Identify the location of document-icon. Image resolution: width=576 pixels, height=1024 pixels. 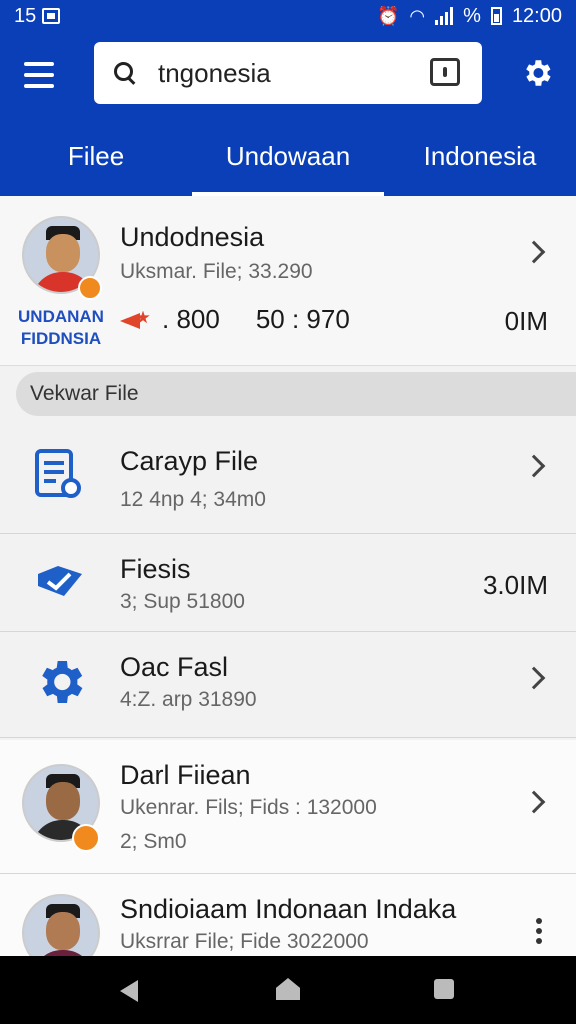
(58, 473).